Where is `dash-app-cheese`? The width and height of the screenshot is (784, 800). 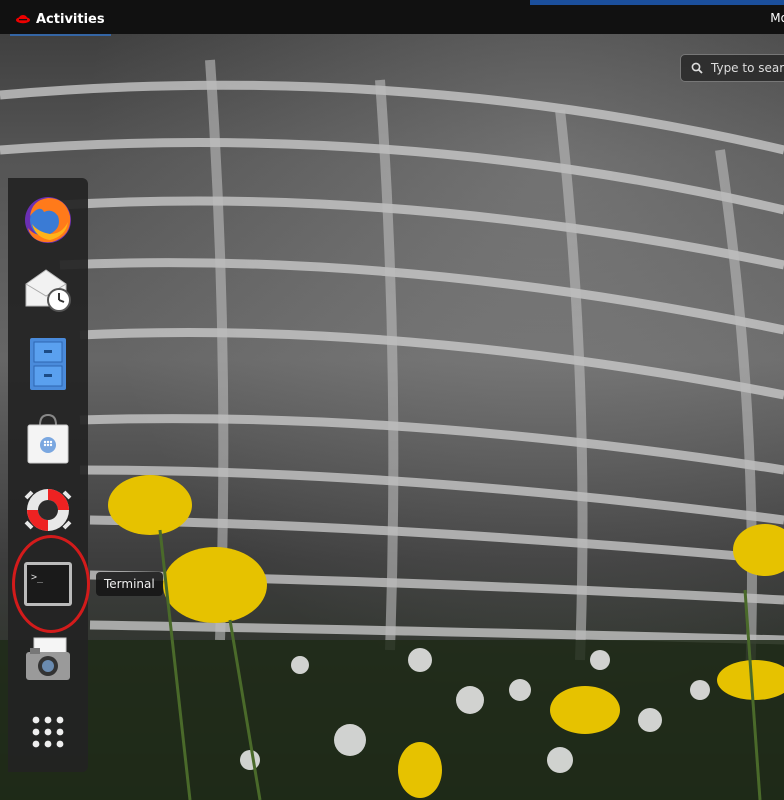 dash-app-cheese is located at coordinates (48, 660).